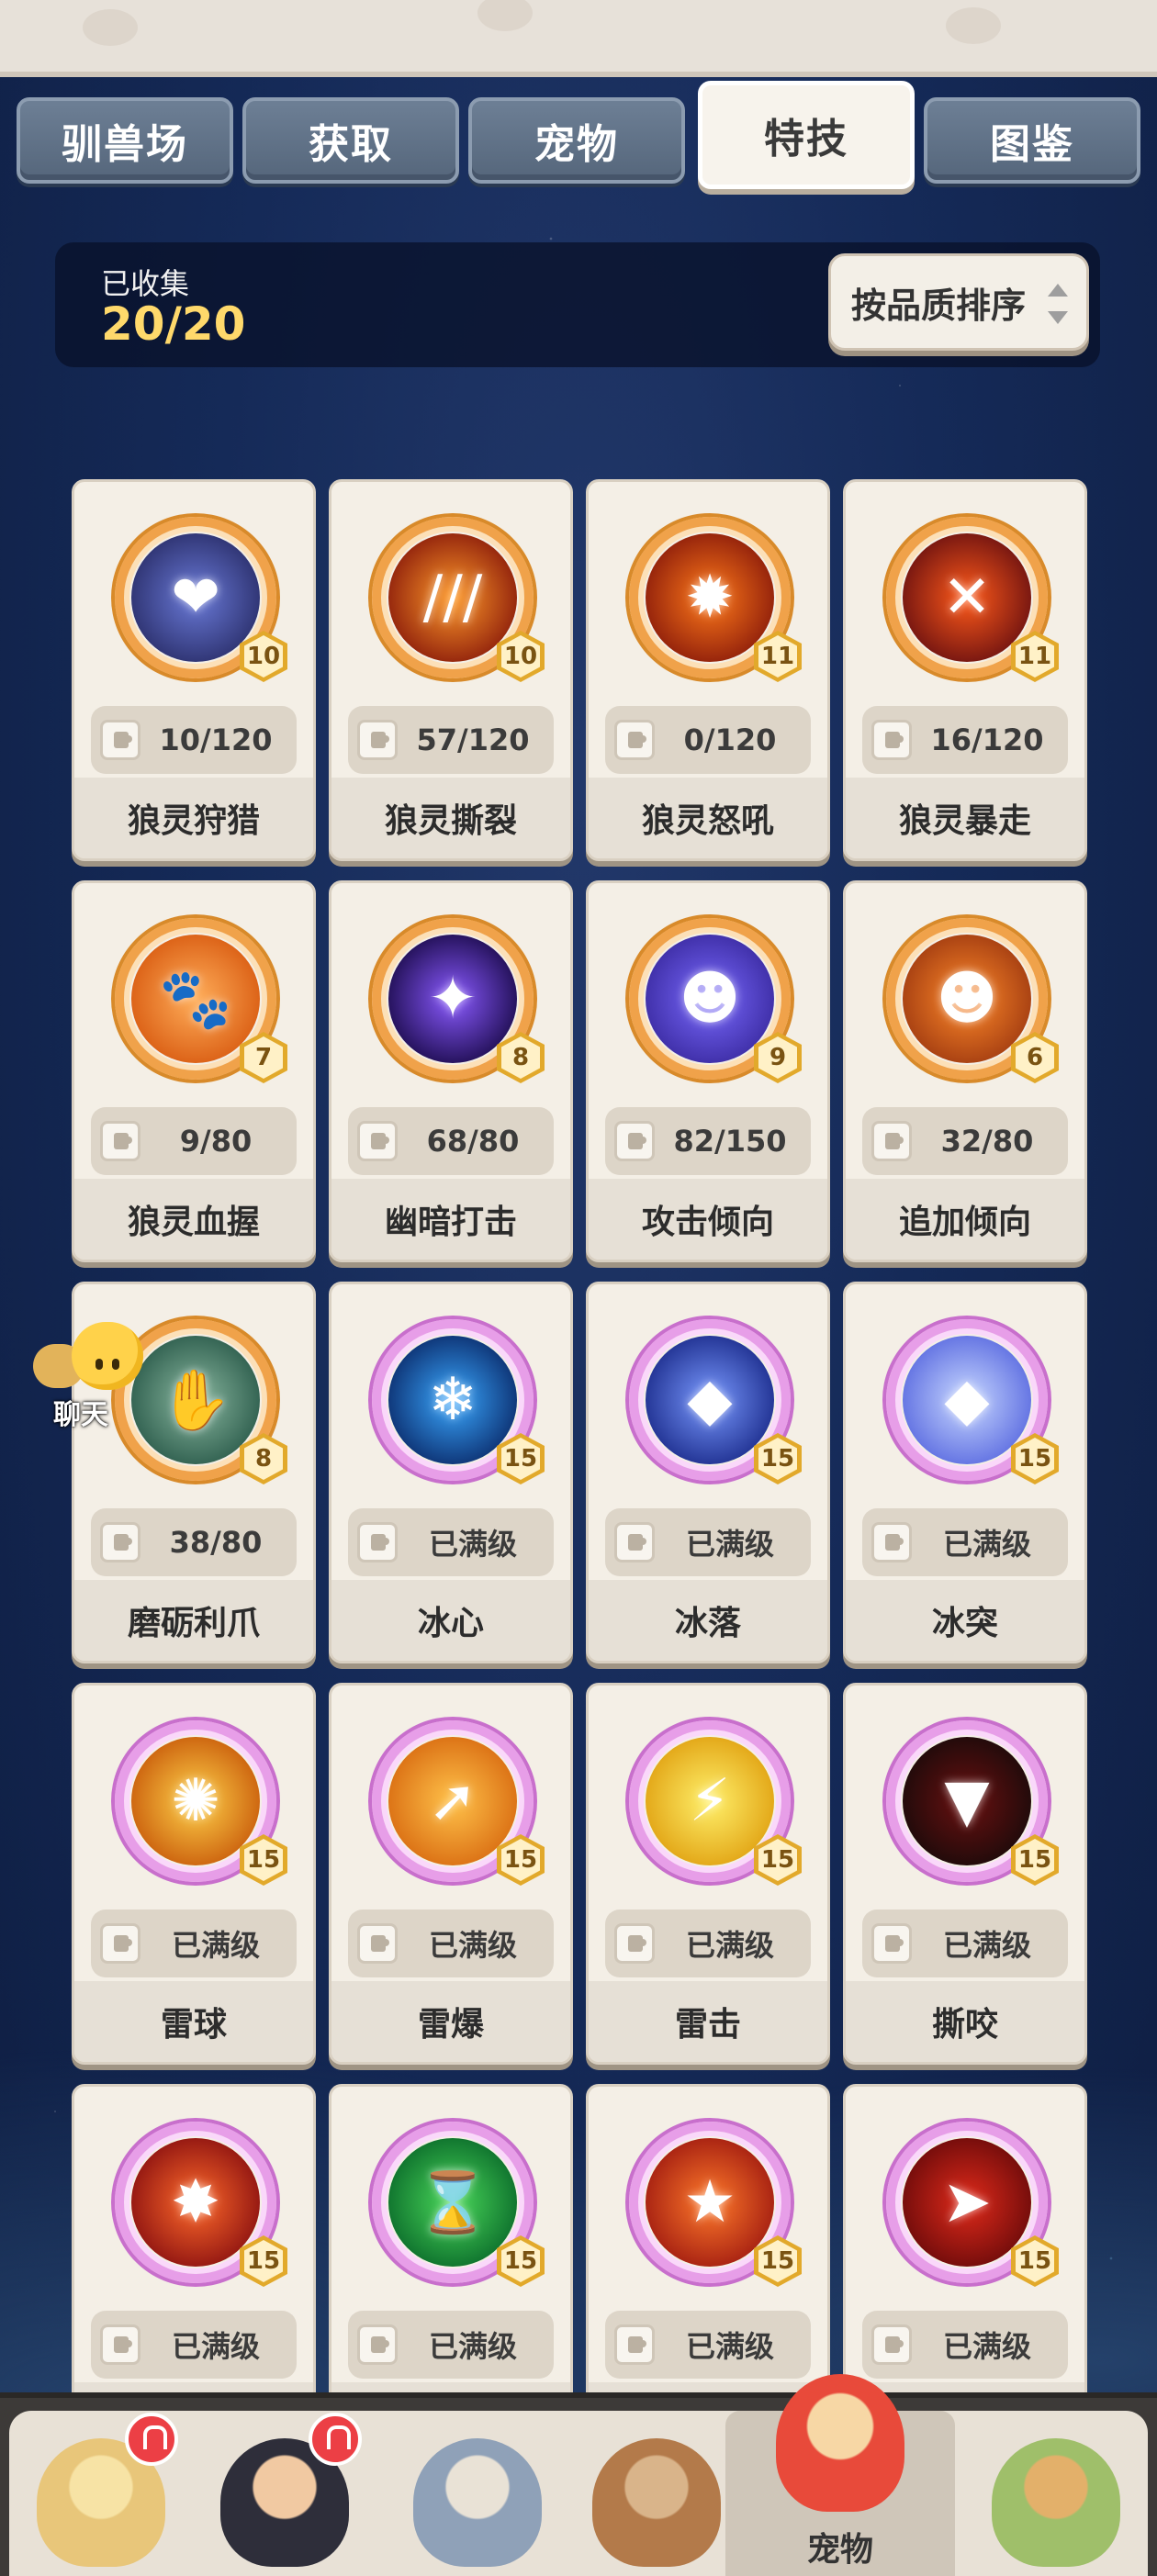  I want to click on ice-heart-icon: ❄, so click(453, 1400).